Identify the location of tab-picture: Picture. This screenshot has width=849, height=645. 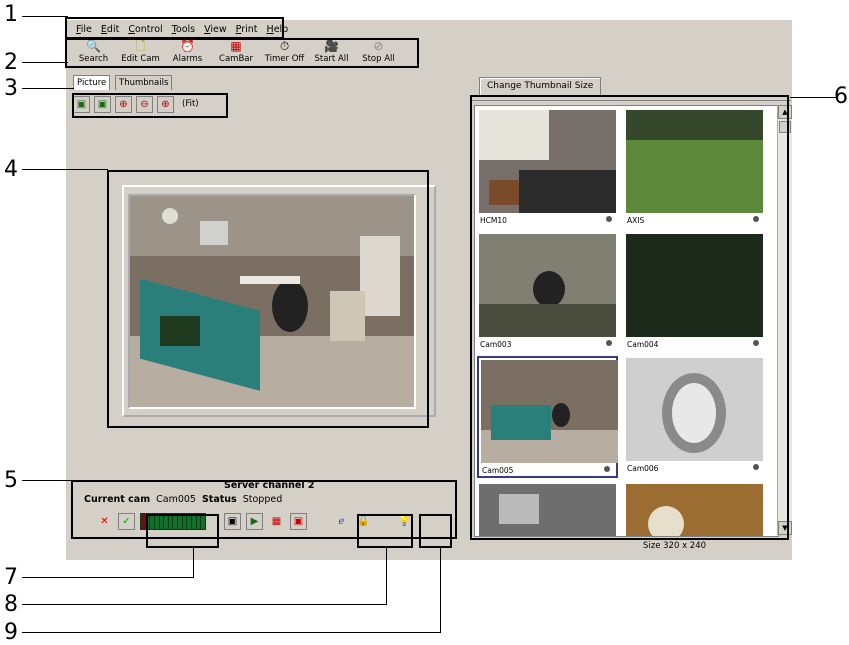
(92, 82).